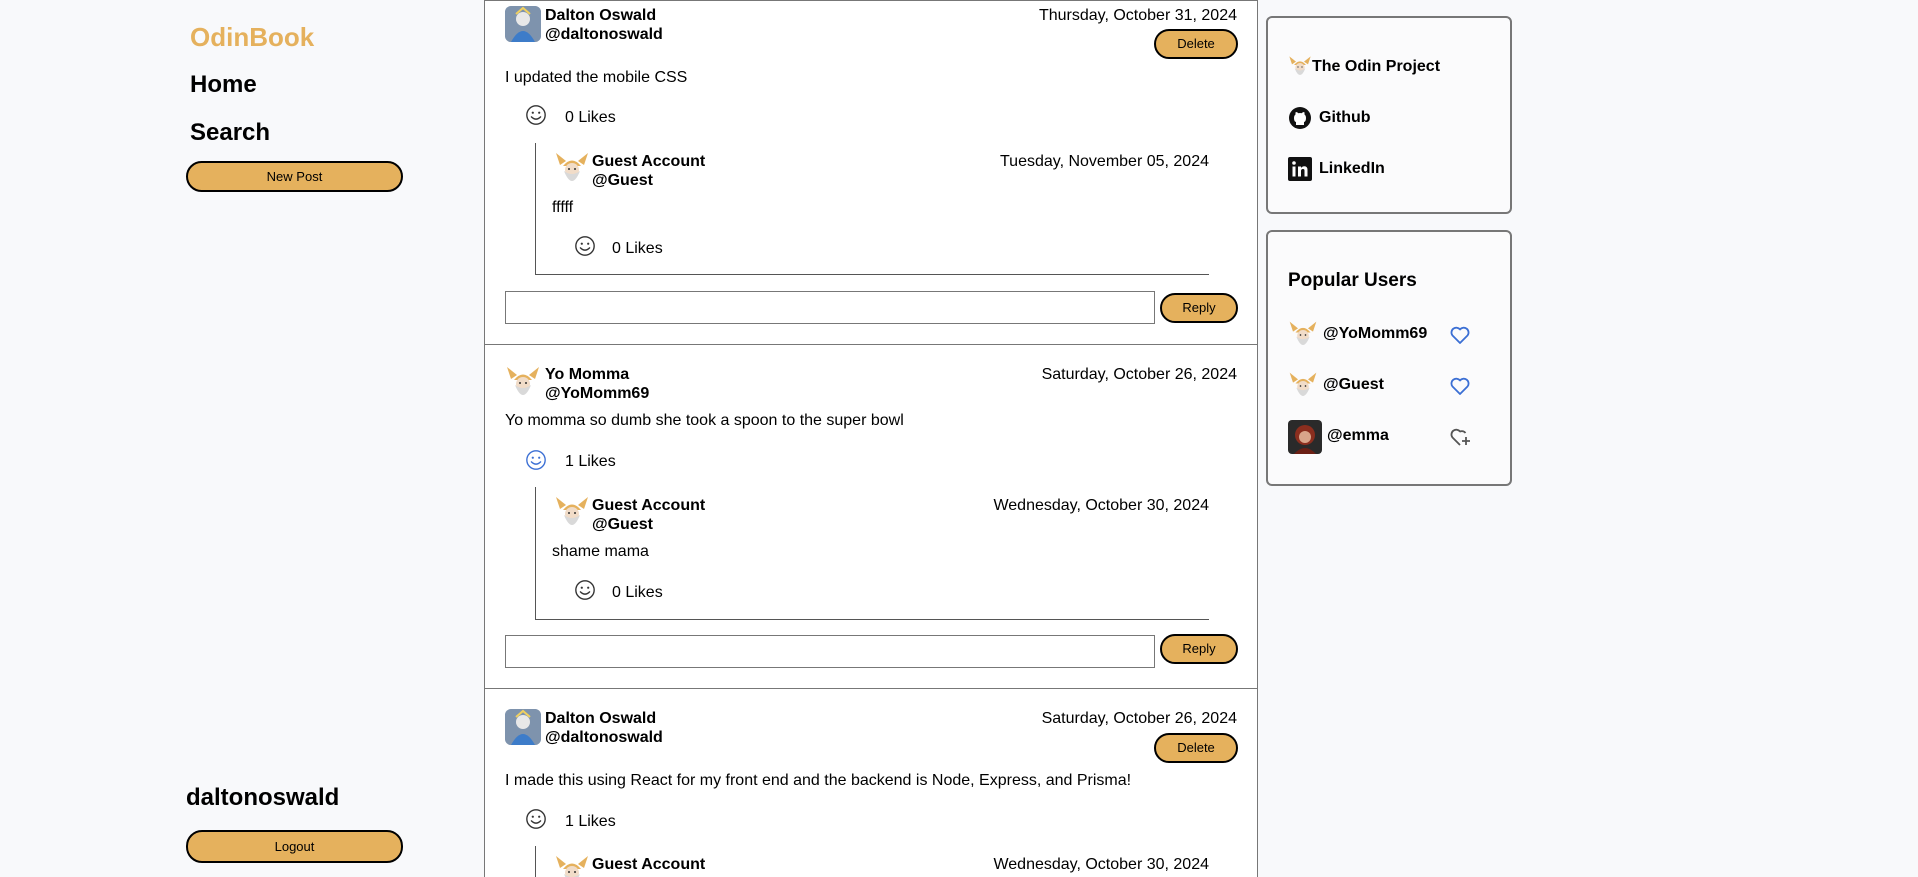 This screenshot has height=877, width=1918. Describe the element at coordinates (1300, 118) in the screenshot. I see `github-icon` at that location.